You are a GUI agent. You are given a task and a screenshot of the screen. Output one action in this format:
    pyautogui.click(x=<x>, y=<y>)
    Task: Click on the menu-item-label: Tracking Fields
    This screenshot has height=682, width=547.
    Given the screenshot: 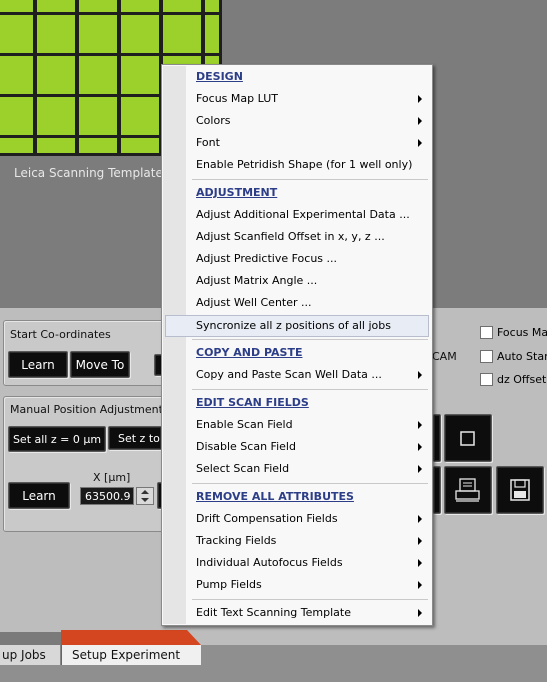 What is the action you would take?
    pyautogui.click(x=236, y=540)
    